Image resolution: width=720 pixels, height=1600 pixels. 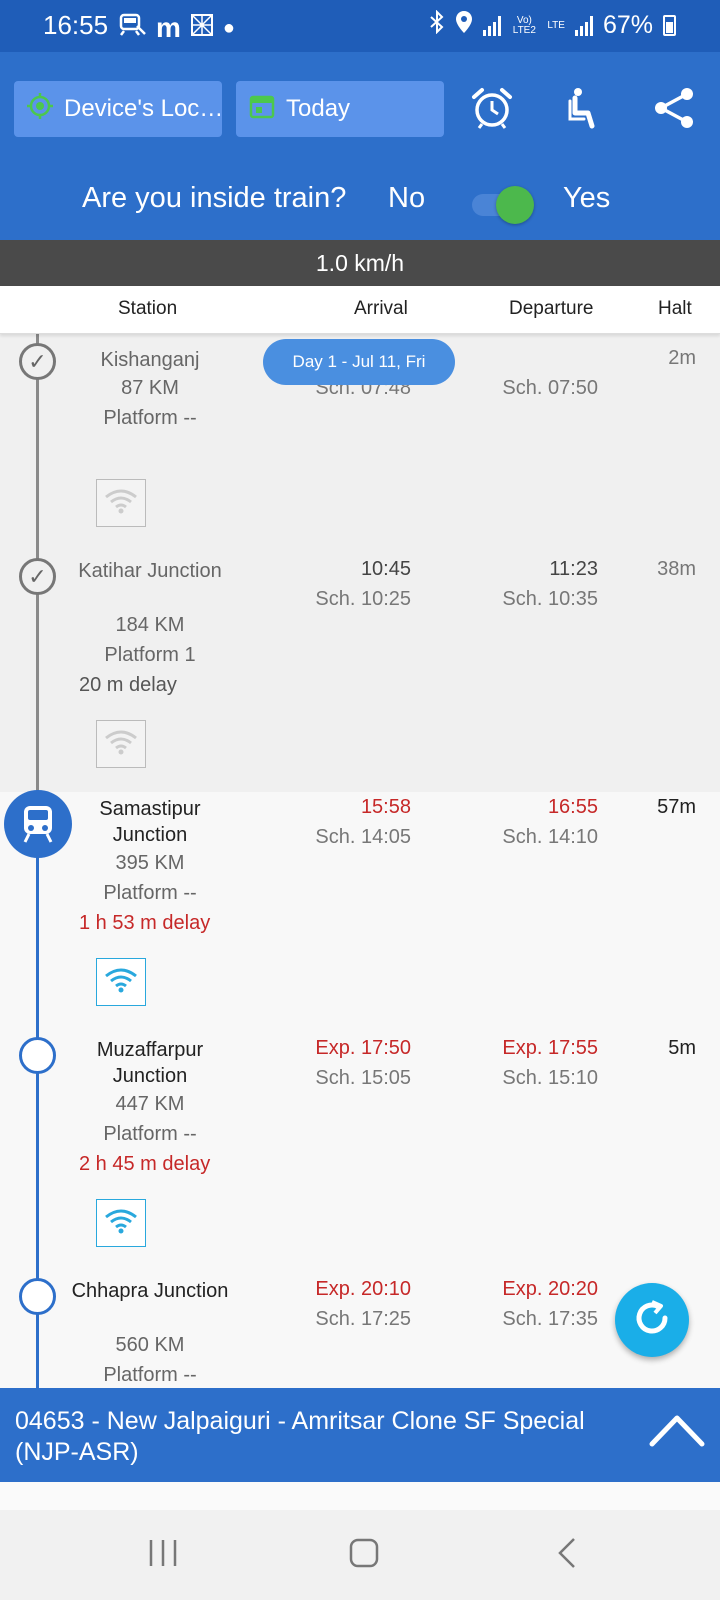 What do you see at coordinates (407, 198) in the screenshot?
I see `inside-train-no-label: No` at bounding box center [407, 198].